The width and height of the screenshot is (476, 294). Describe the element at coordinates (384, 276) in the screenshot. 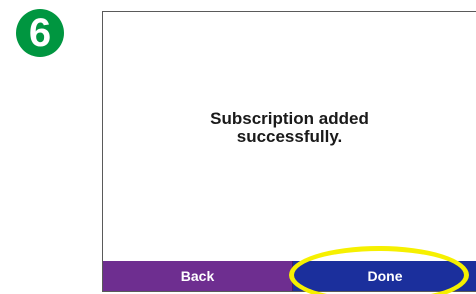

I see `done-button: Done` at that location.